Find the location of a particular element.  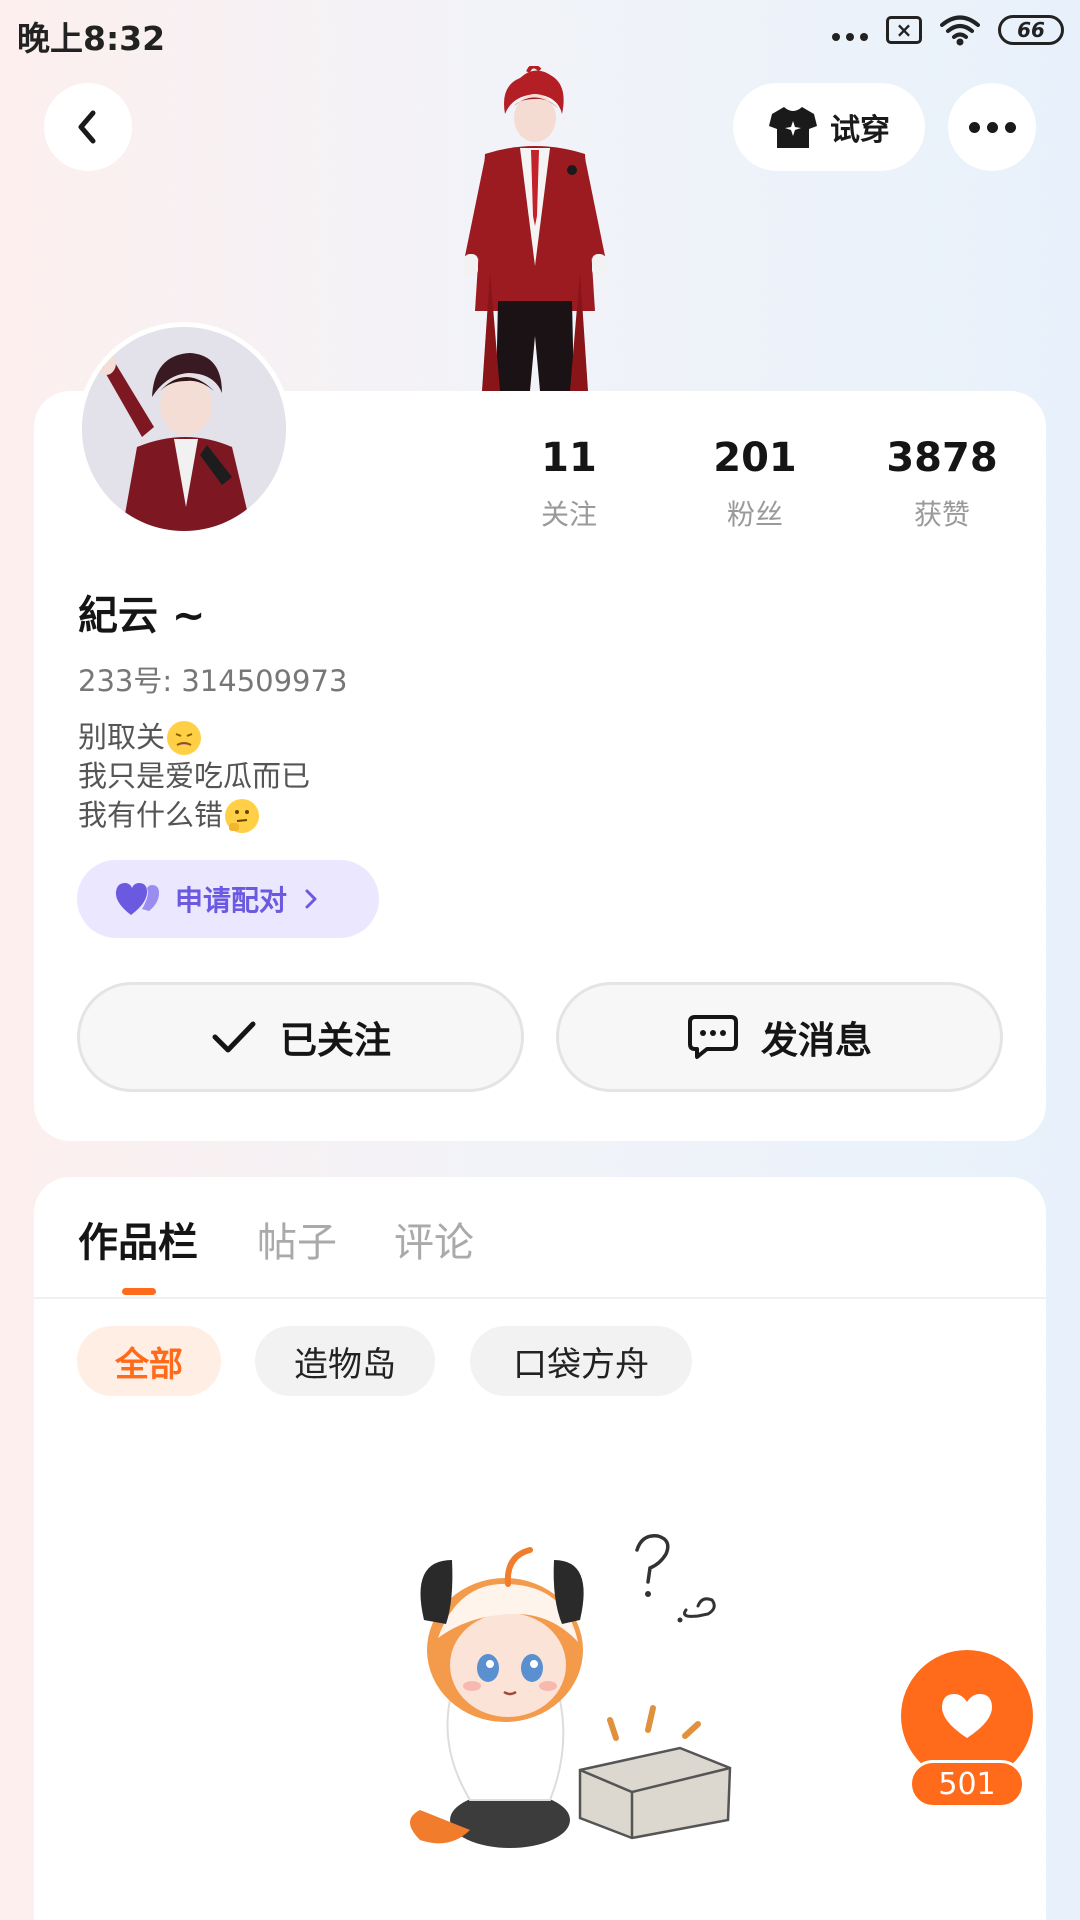

status-icons: × 66 is located at coordinates (948, 30).